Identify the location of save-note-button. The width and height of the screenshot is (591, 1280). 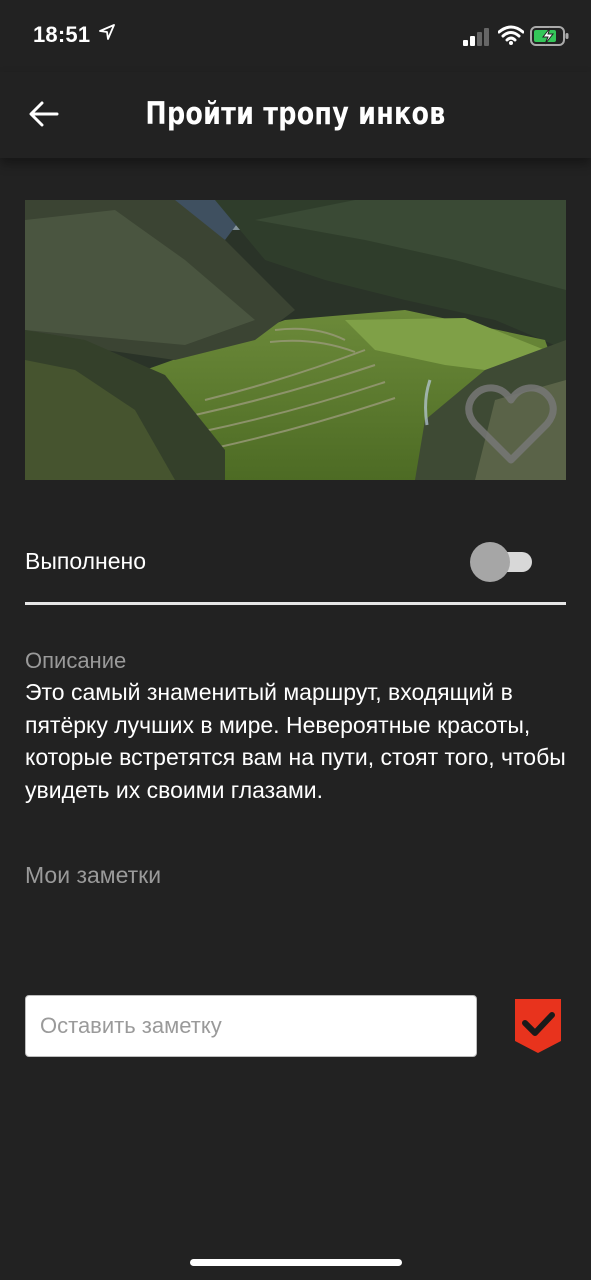
(538, 1026).